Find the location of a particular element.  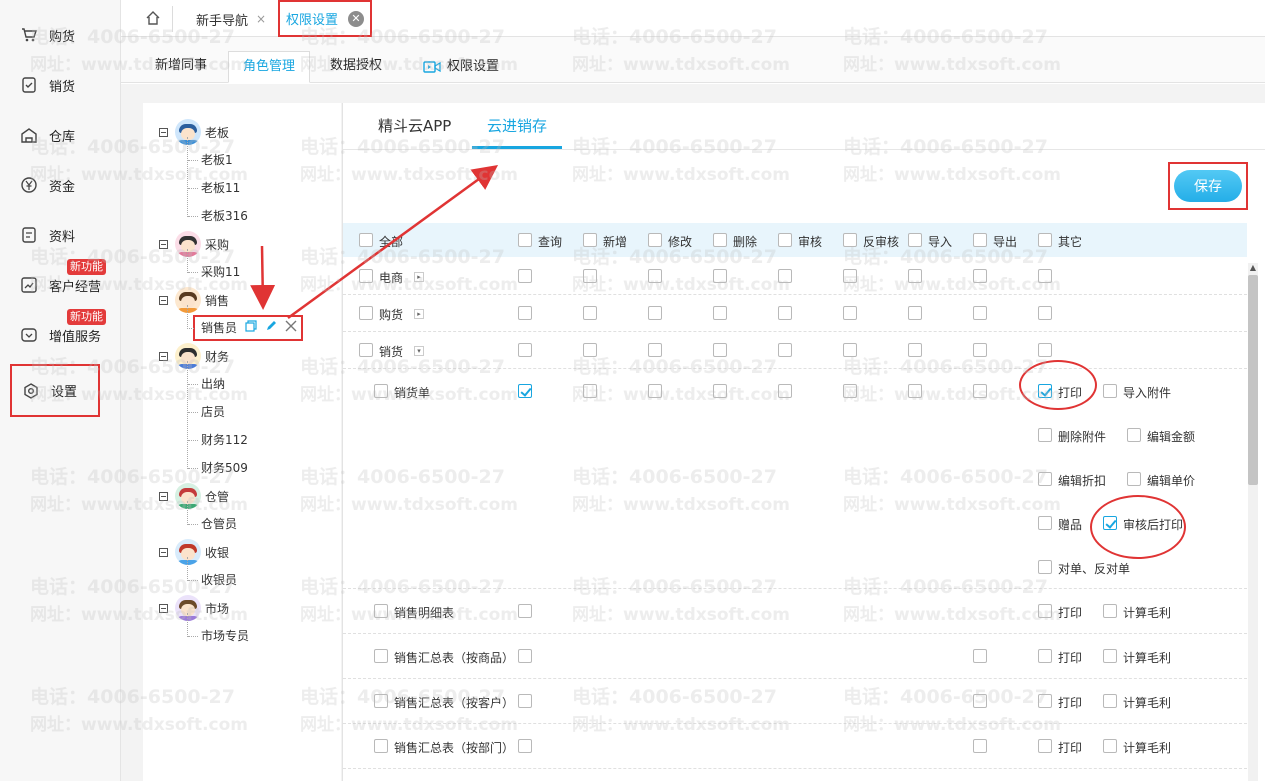

subtab-role-management: 角色管理 is located at coordinates (269, 67).